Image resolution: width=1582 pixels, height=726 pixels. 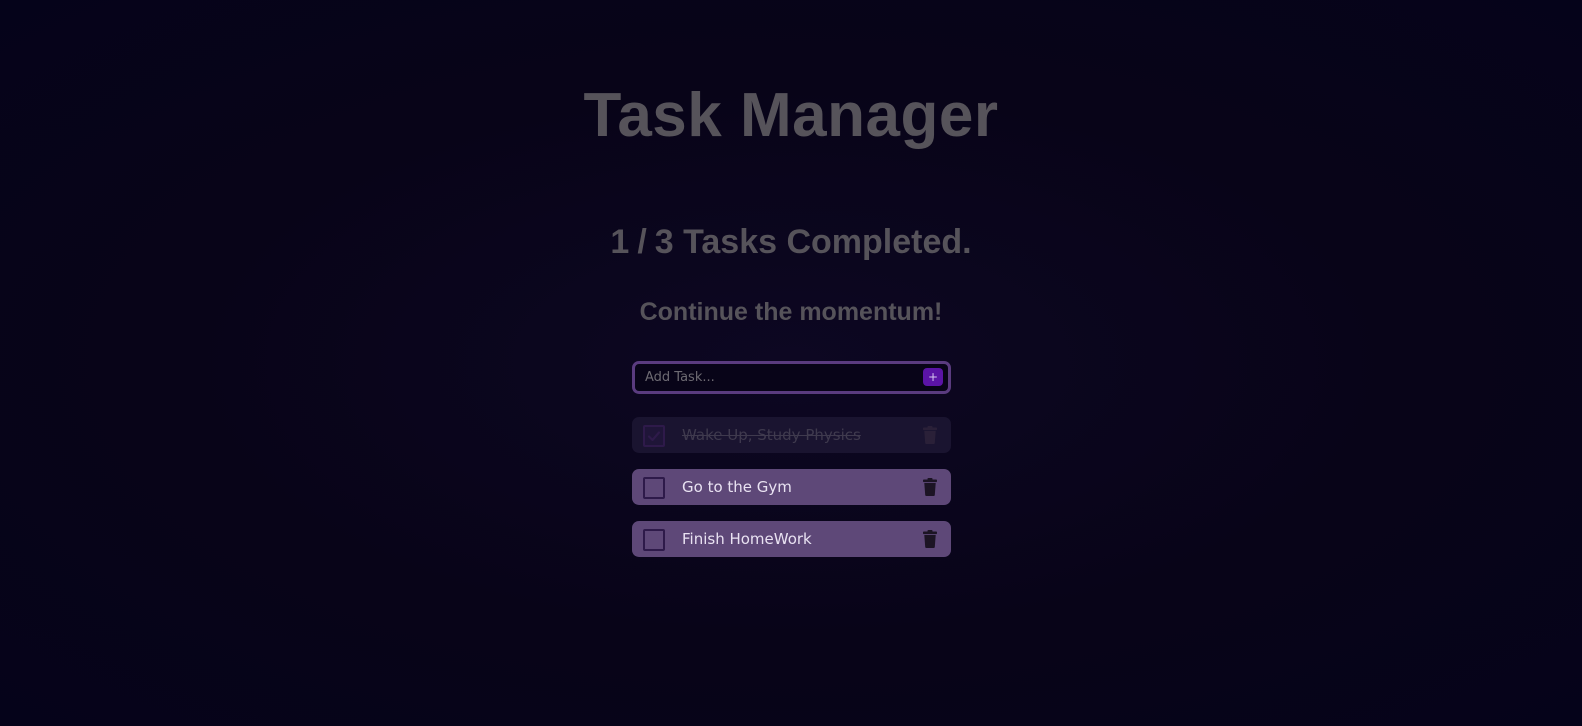 I want to click on add-task-form: +, so click(x=791, y=377).